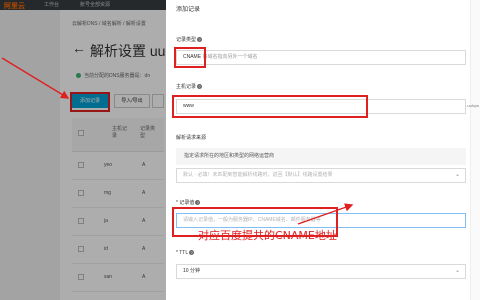  Describe the element at coordinates (321, 156) in the screenshot. I see `resolution-line-note: 指定请求所在的地区和类型的网络运营商` at that location.